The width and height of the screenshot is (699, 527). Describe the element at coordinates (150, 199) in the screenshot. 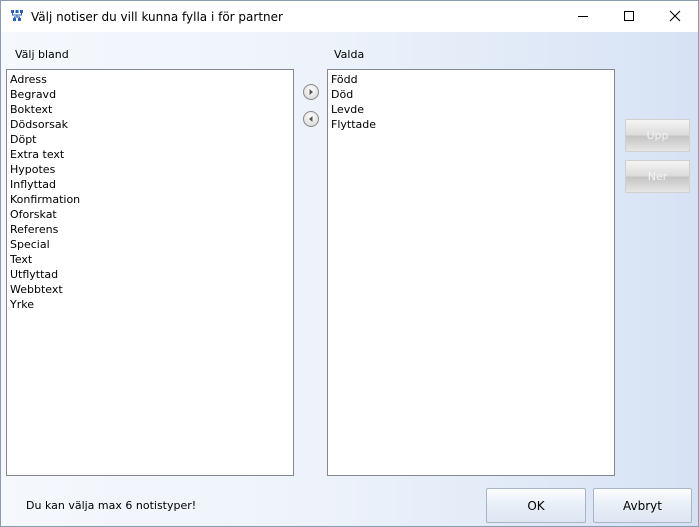

I see `list-item: Konfirmation` at that location.